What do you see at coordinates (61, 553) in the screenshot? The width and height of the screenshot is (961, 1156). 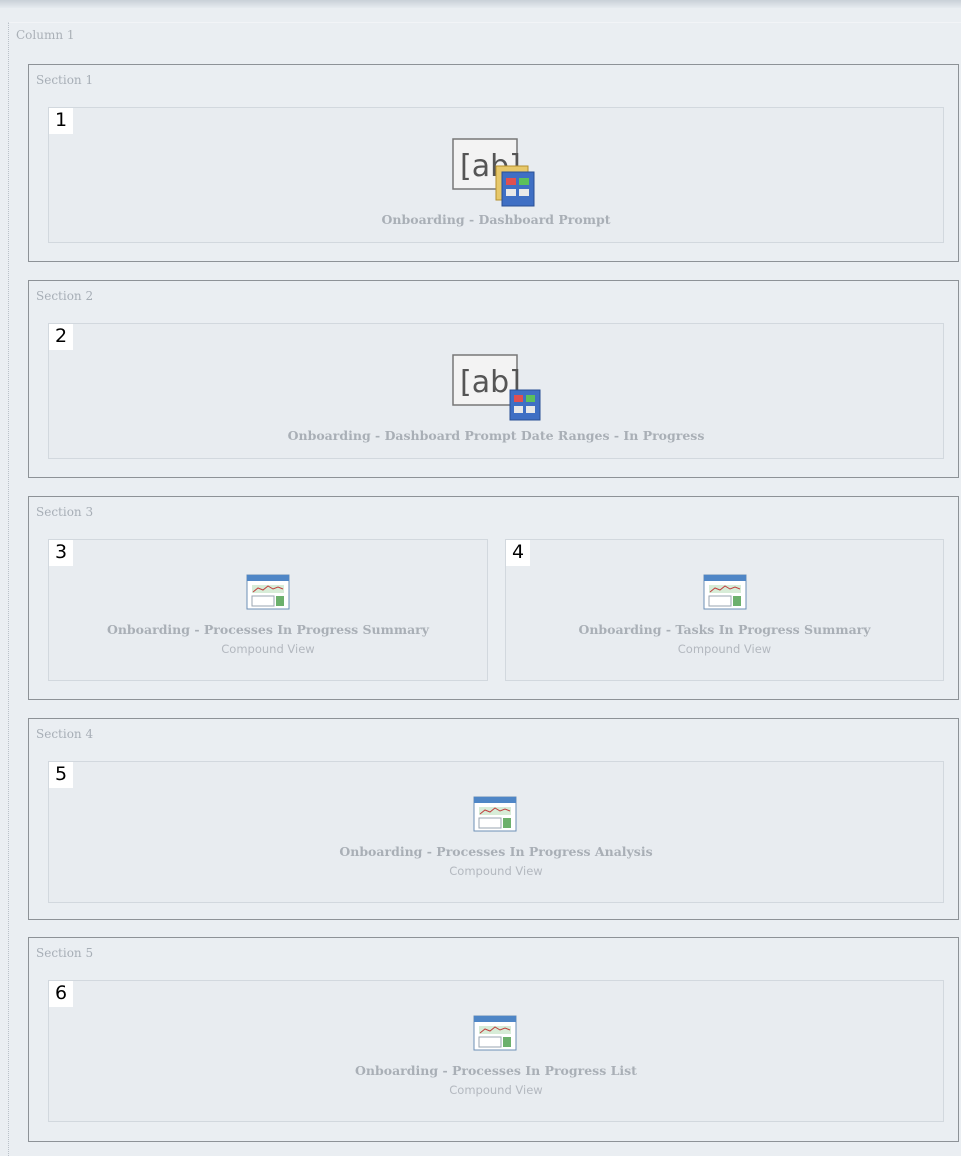 I see `view-number: 3` at bounding box center [61, 553].